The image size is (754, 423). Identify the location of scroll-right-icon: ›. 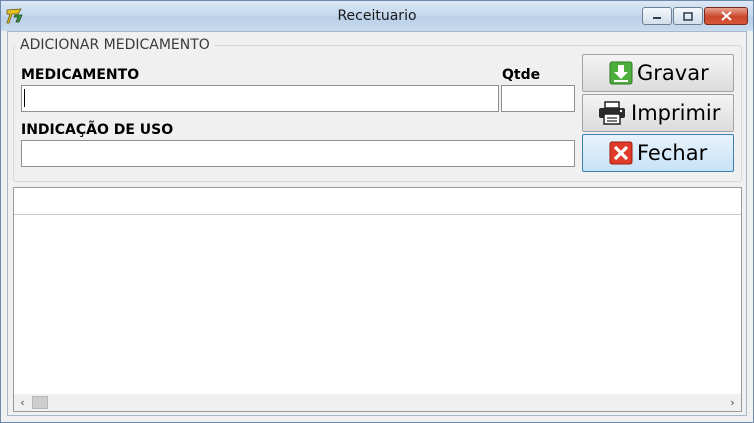
(732, 402).